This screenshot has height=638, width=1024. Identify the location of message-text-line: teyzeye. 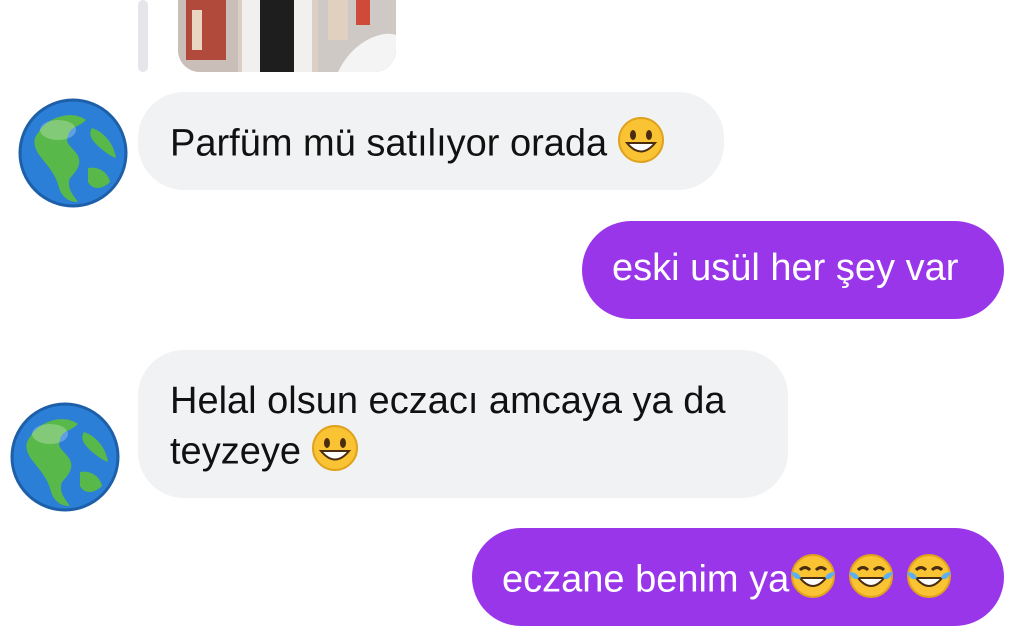
(235, 451).